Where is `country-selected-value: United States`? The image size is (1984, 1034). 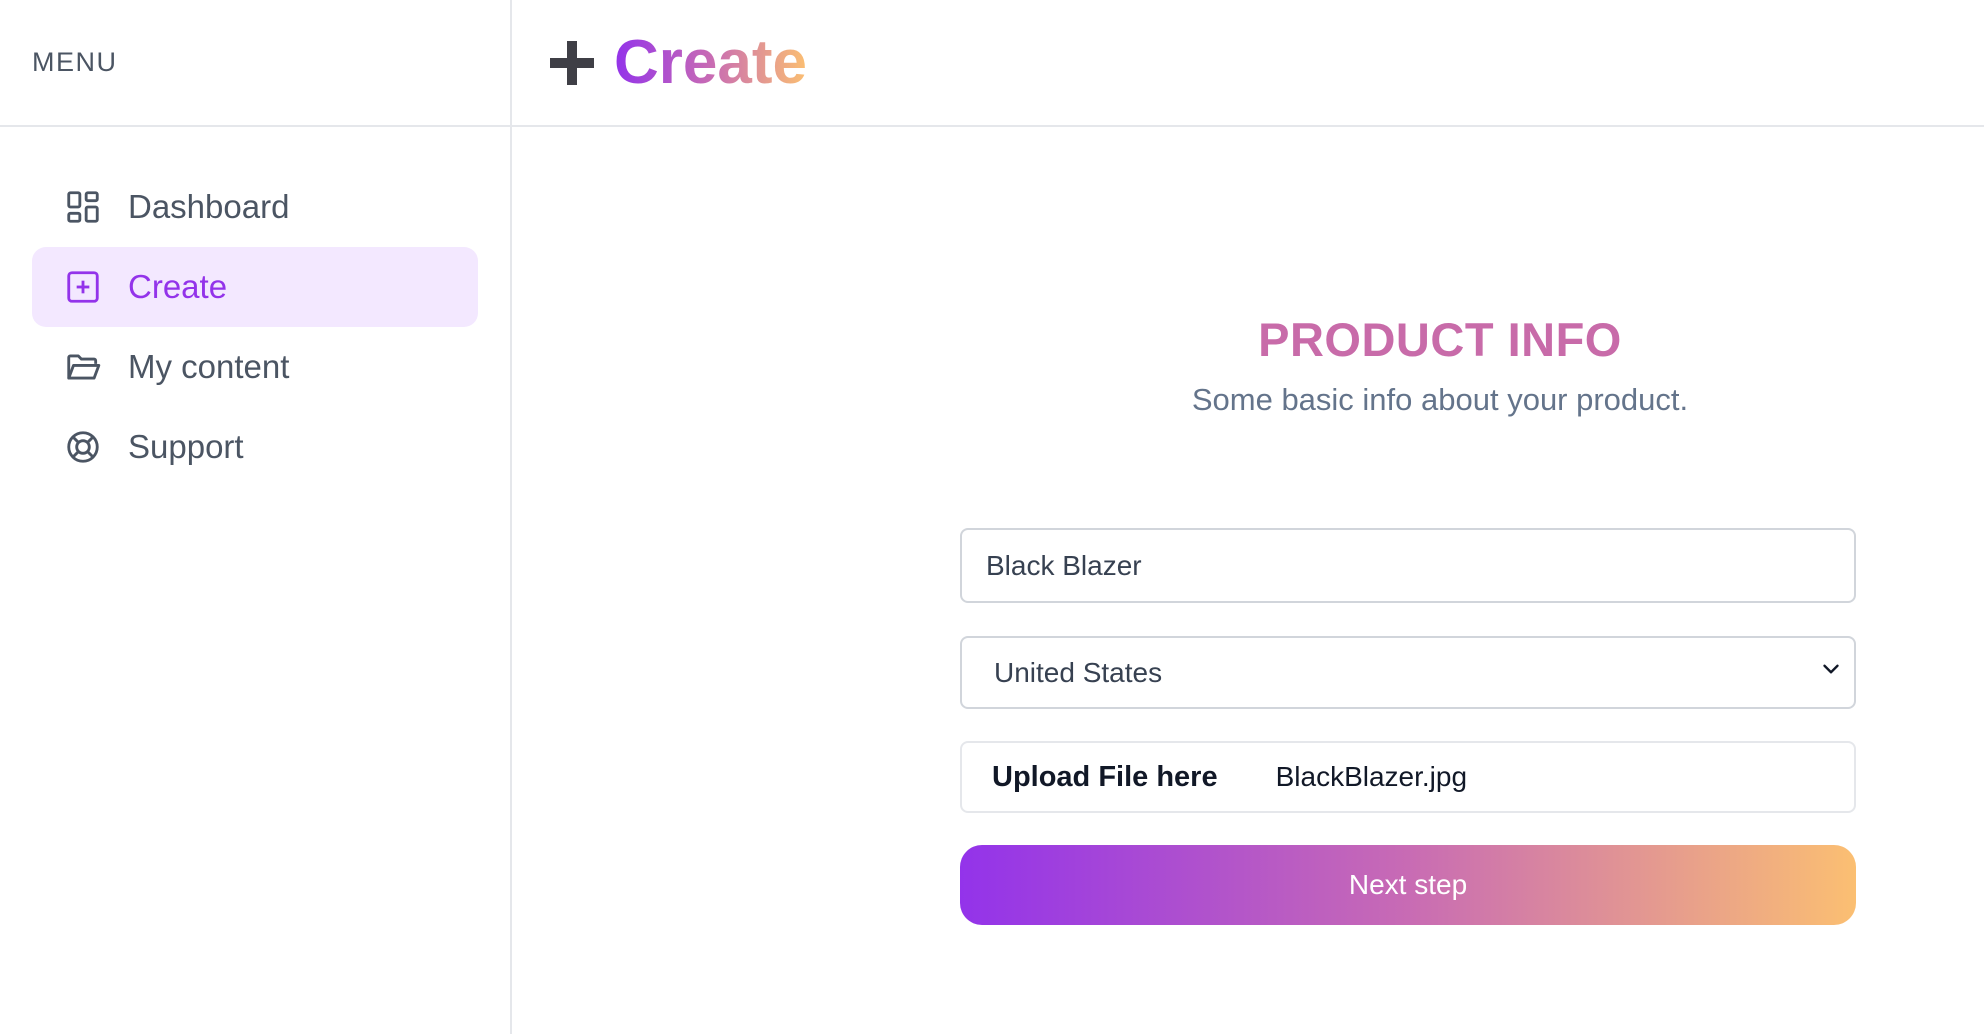
country-selected-value: United States is located at coordinates (1078, 672).